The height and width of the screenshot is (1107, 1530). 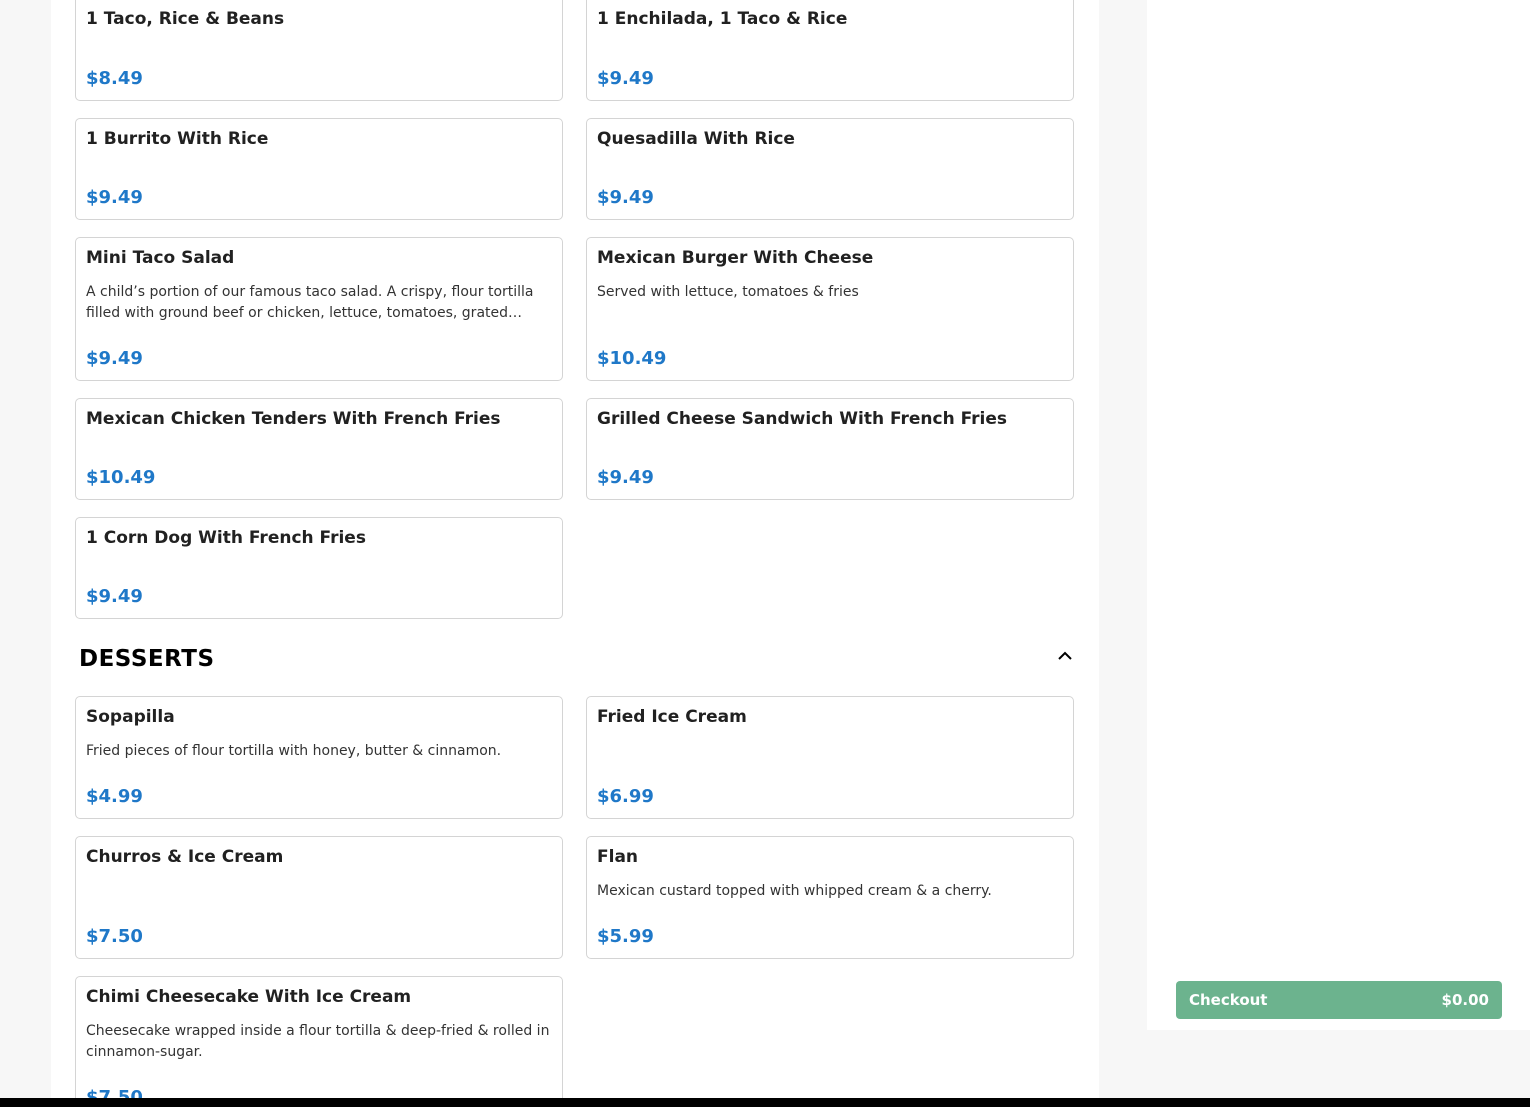 I want to click on bottom-bar, so click(x=765, y=1102).